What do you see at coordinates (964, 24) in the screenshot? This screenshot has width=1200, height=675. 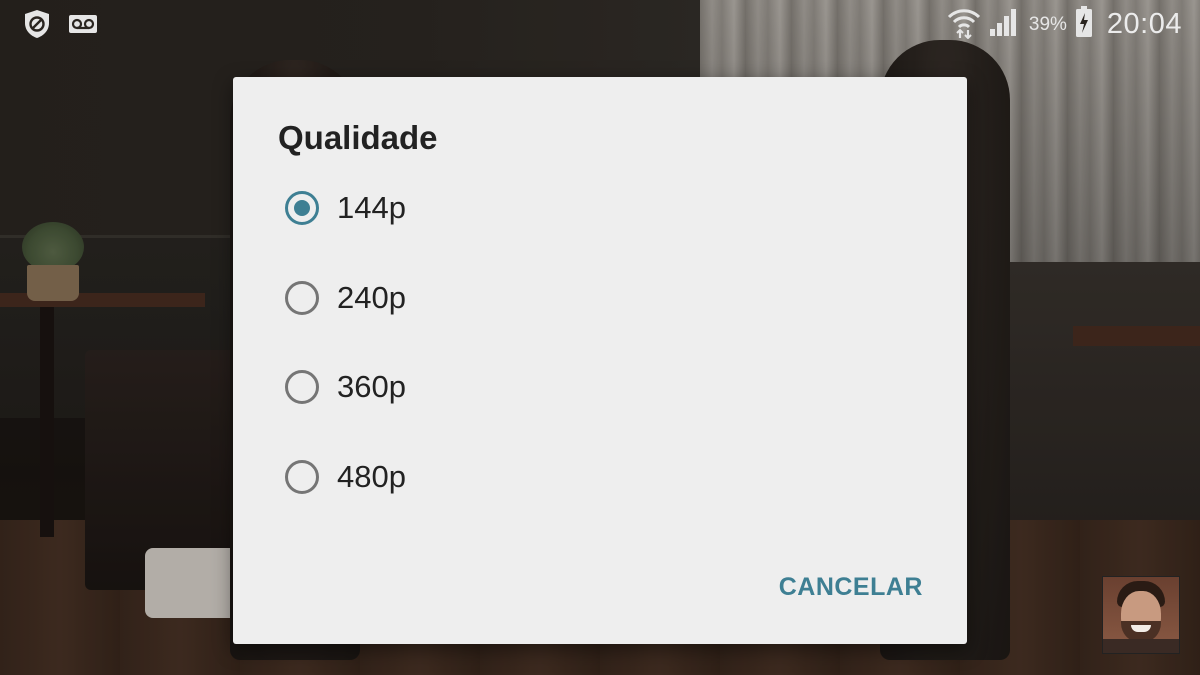 I see `wifi-icon` at bounding box center [964, 24].